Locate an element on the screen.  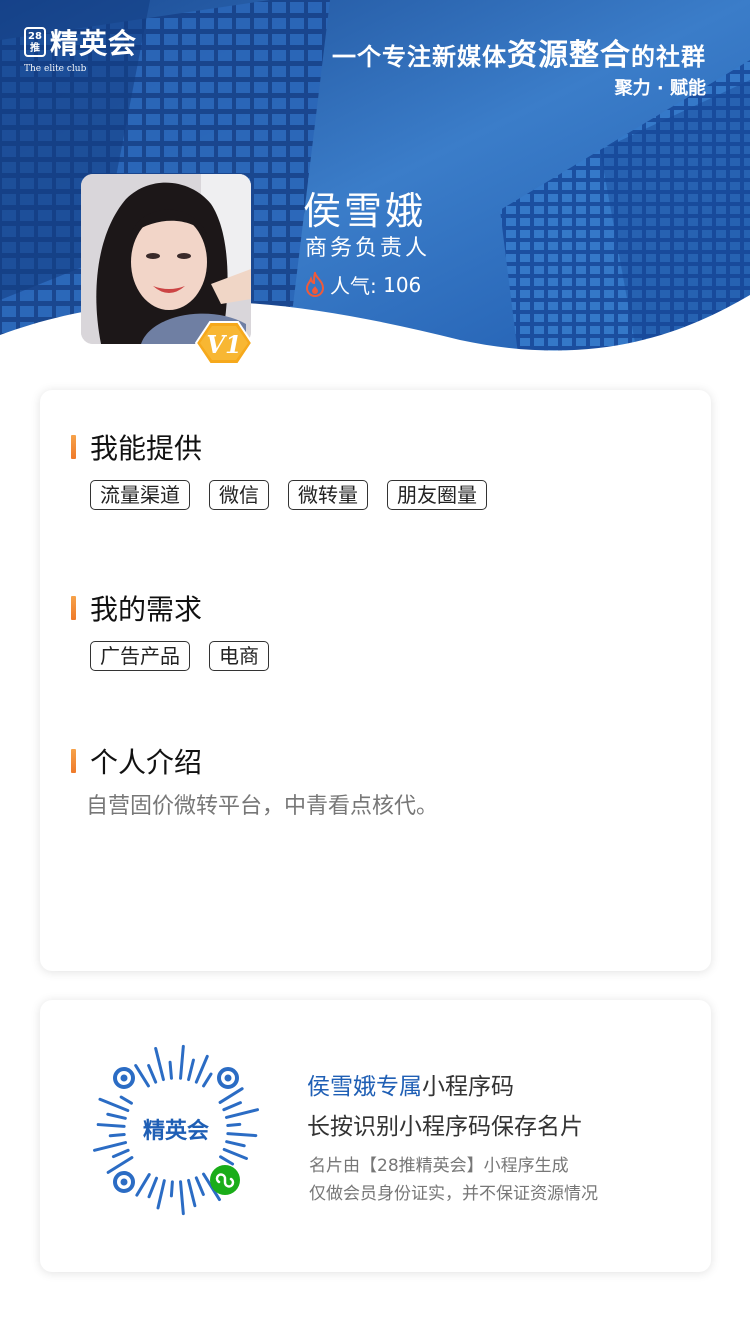
offer-tags: 流量渠道 微信 微转量 朋友圈量 is located at coordinates (298, 495).